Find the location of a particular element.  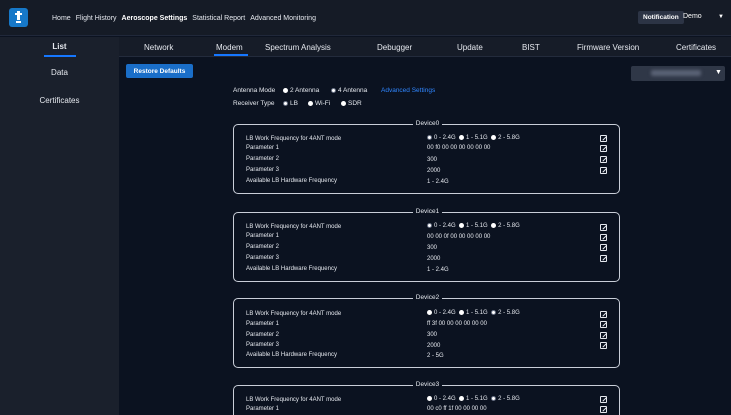

antenna-mode-label: Antenna Mode is located at coordinates (254, 90).